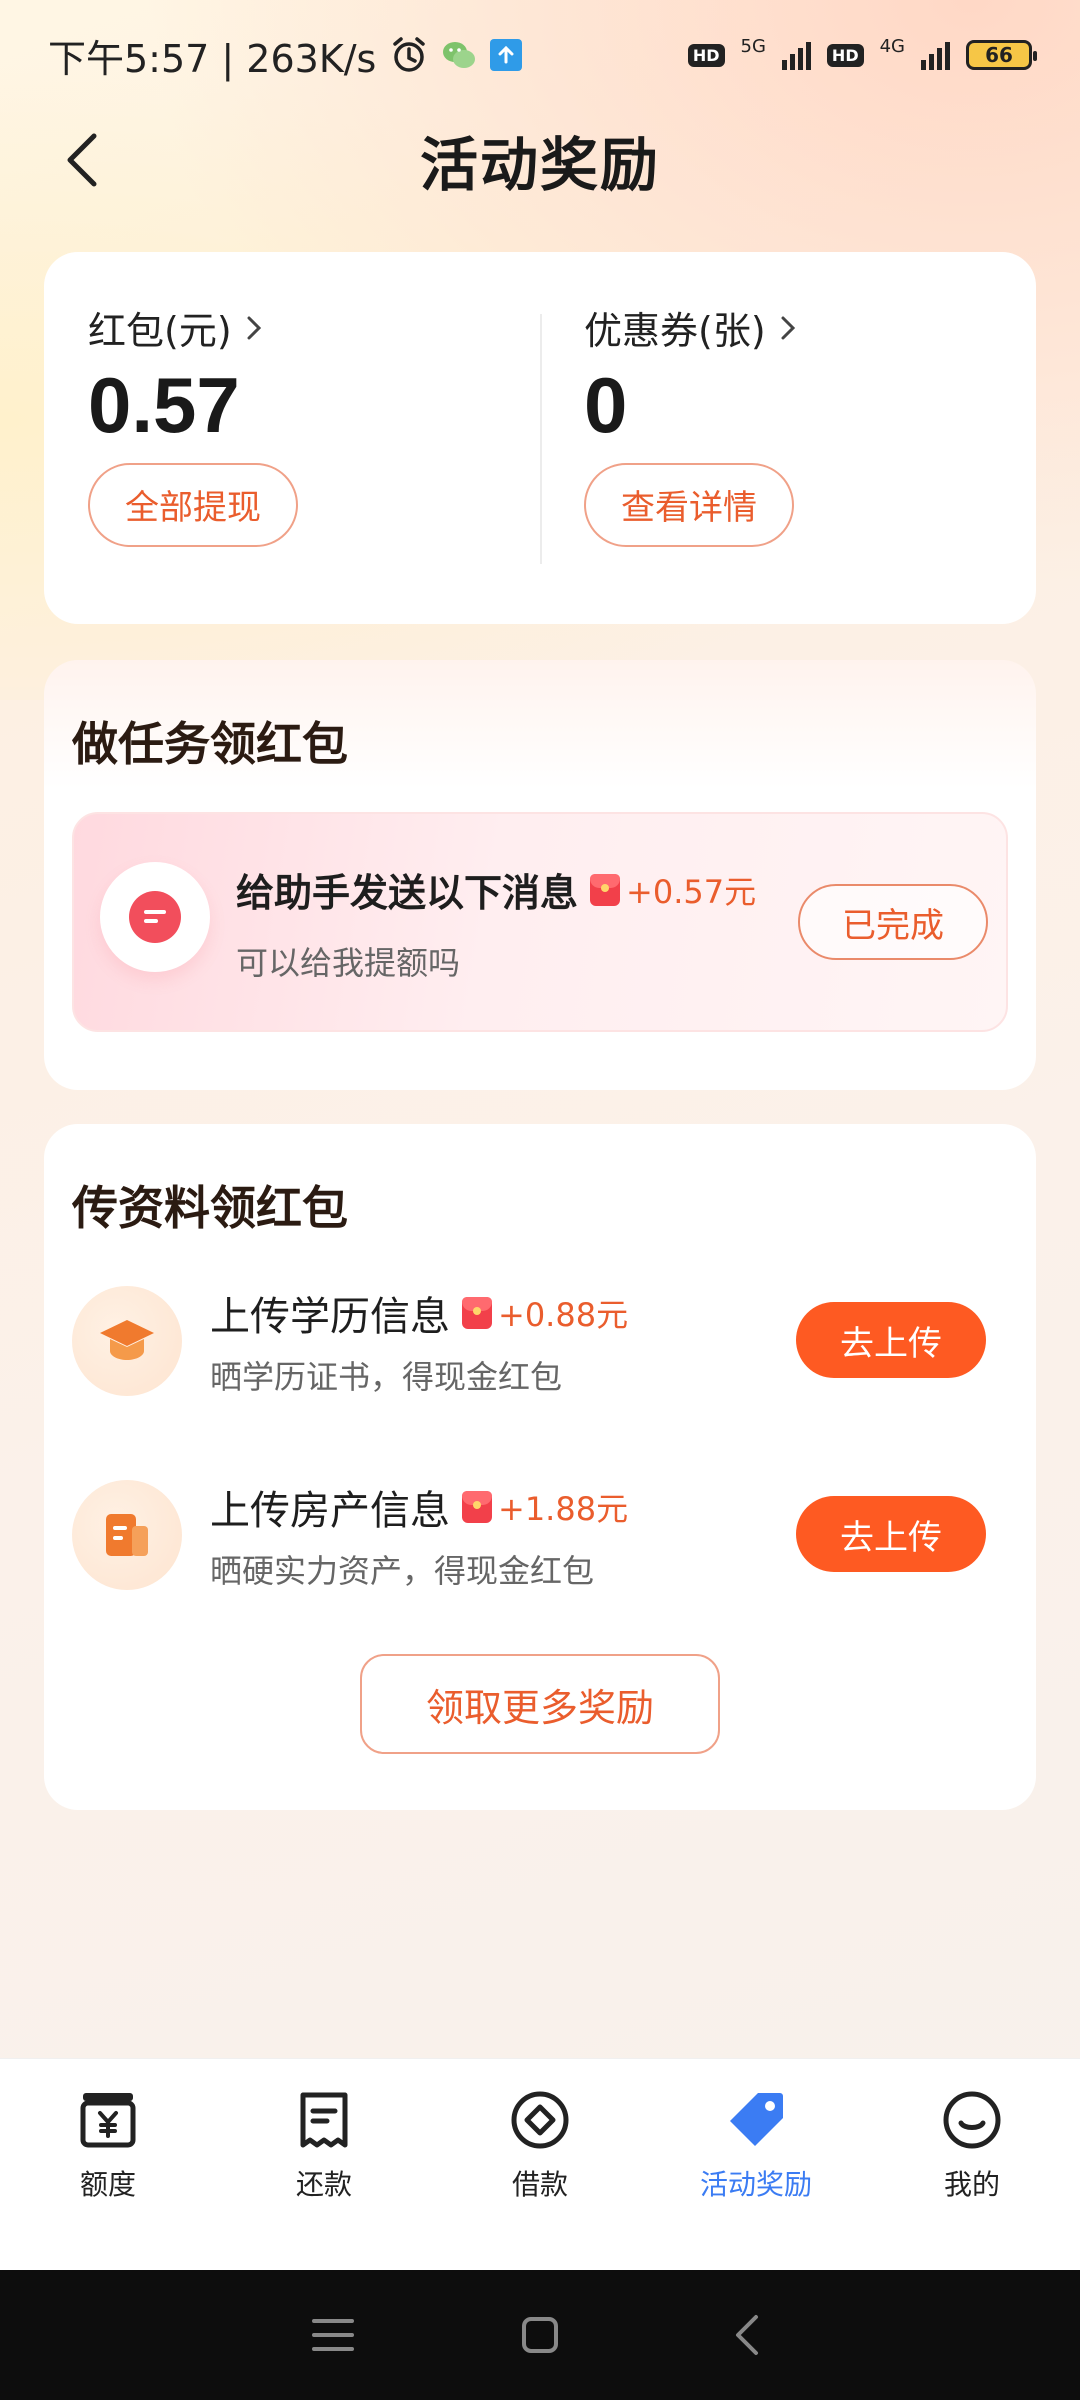 Image resolution: width=1080 pixels, height=2400 pixels. What do you see at coordinates (459, 55) in the screenshot?
I see `wechat-icon` at bounding box center [459, 55].